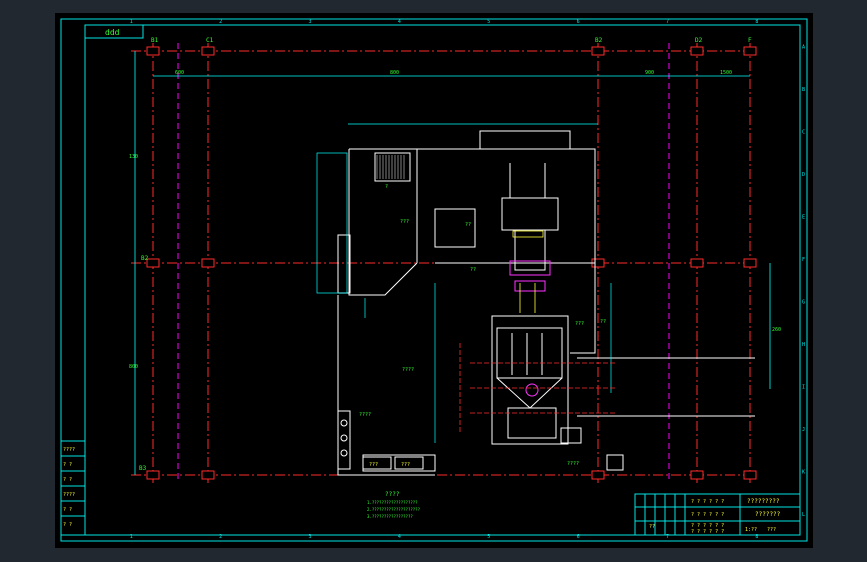  What do you see at coordinates (373, 465) in the screenshot?
I see `bottom-box-1-label: ???` at bounding box center [373, 465].